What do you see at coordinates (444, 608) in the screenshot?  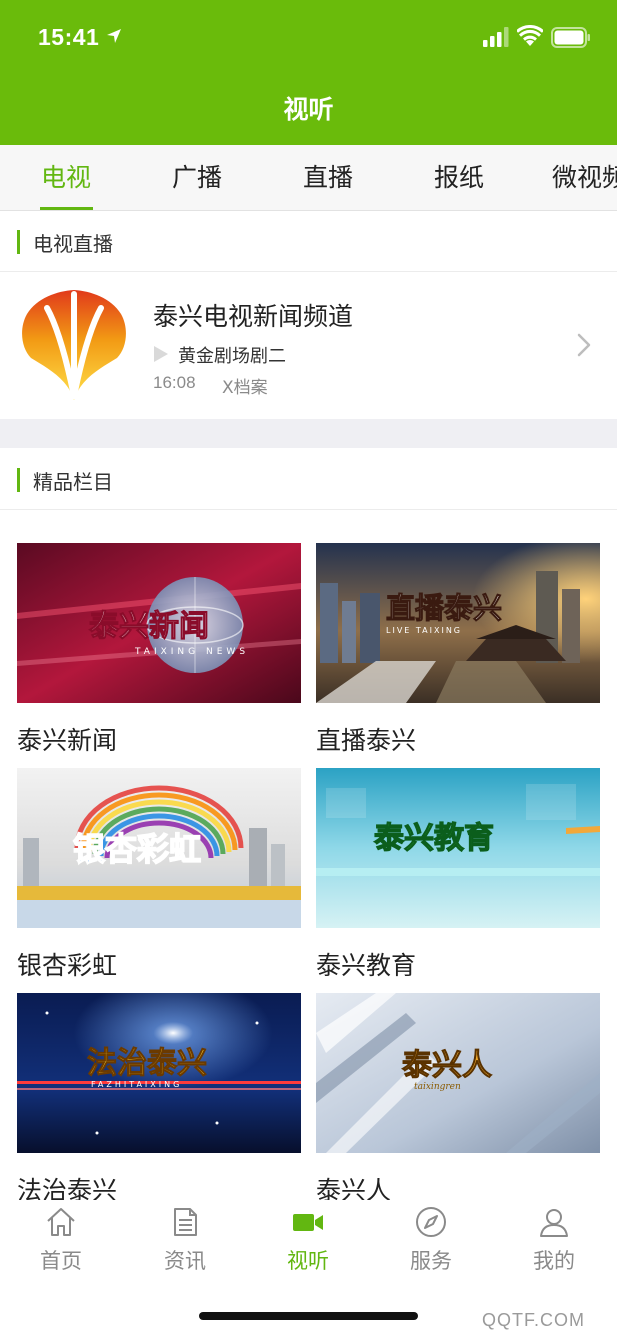 I see `thumb-title: 直播泰兴` at bounding box center [444, 608].